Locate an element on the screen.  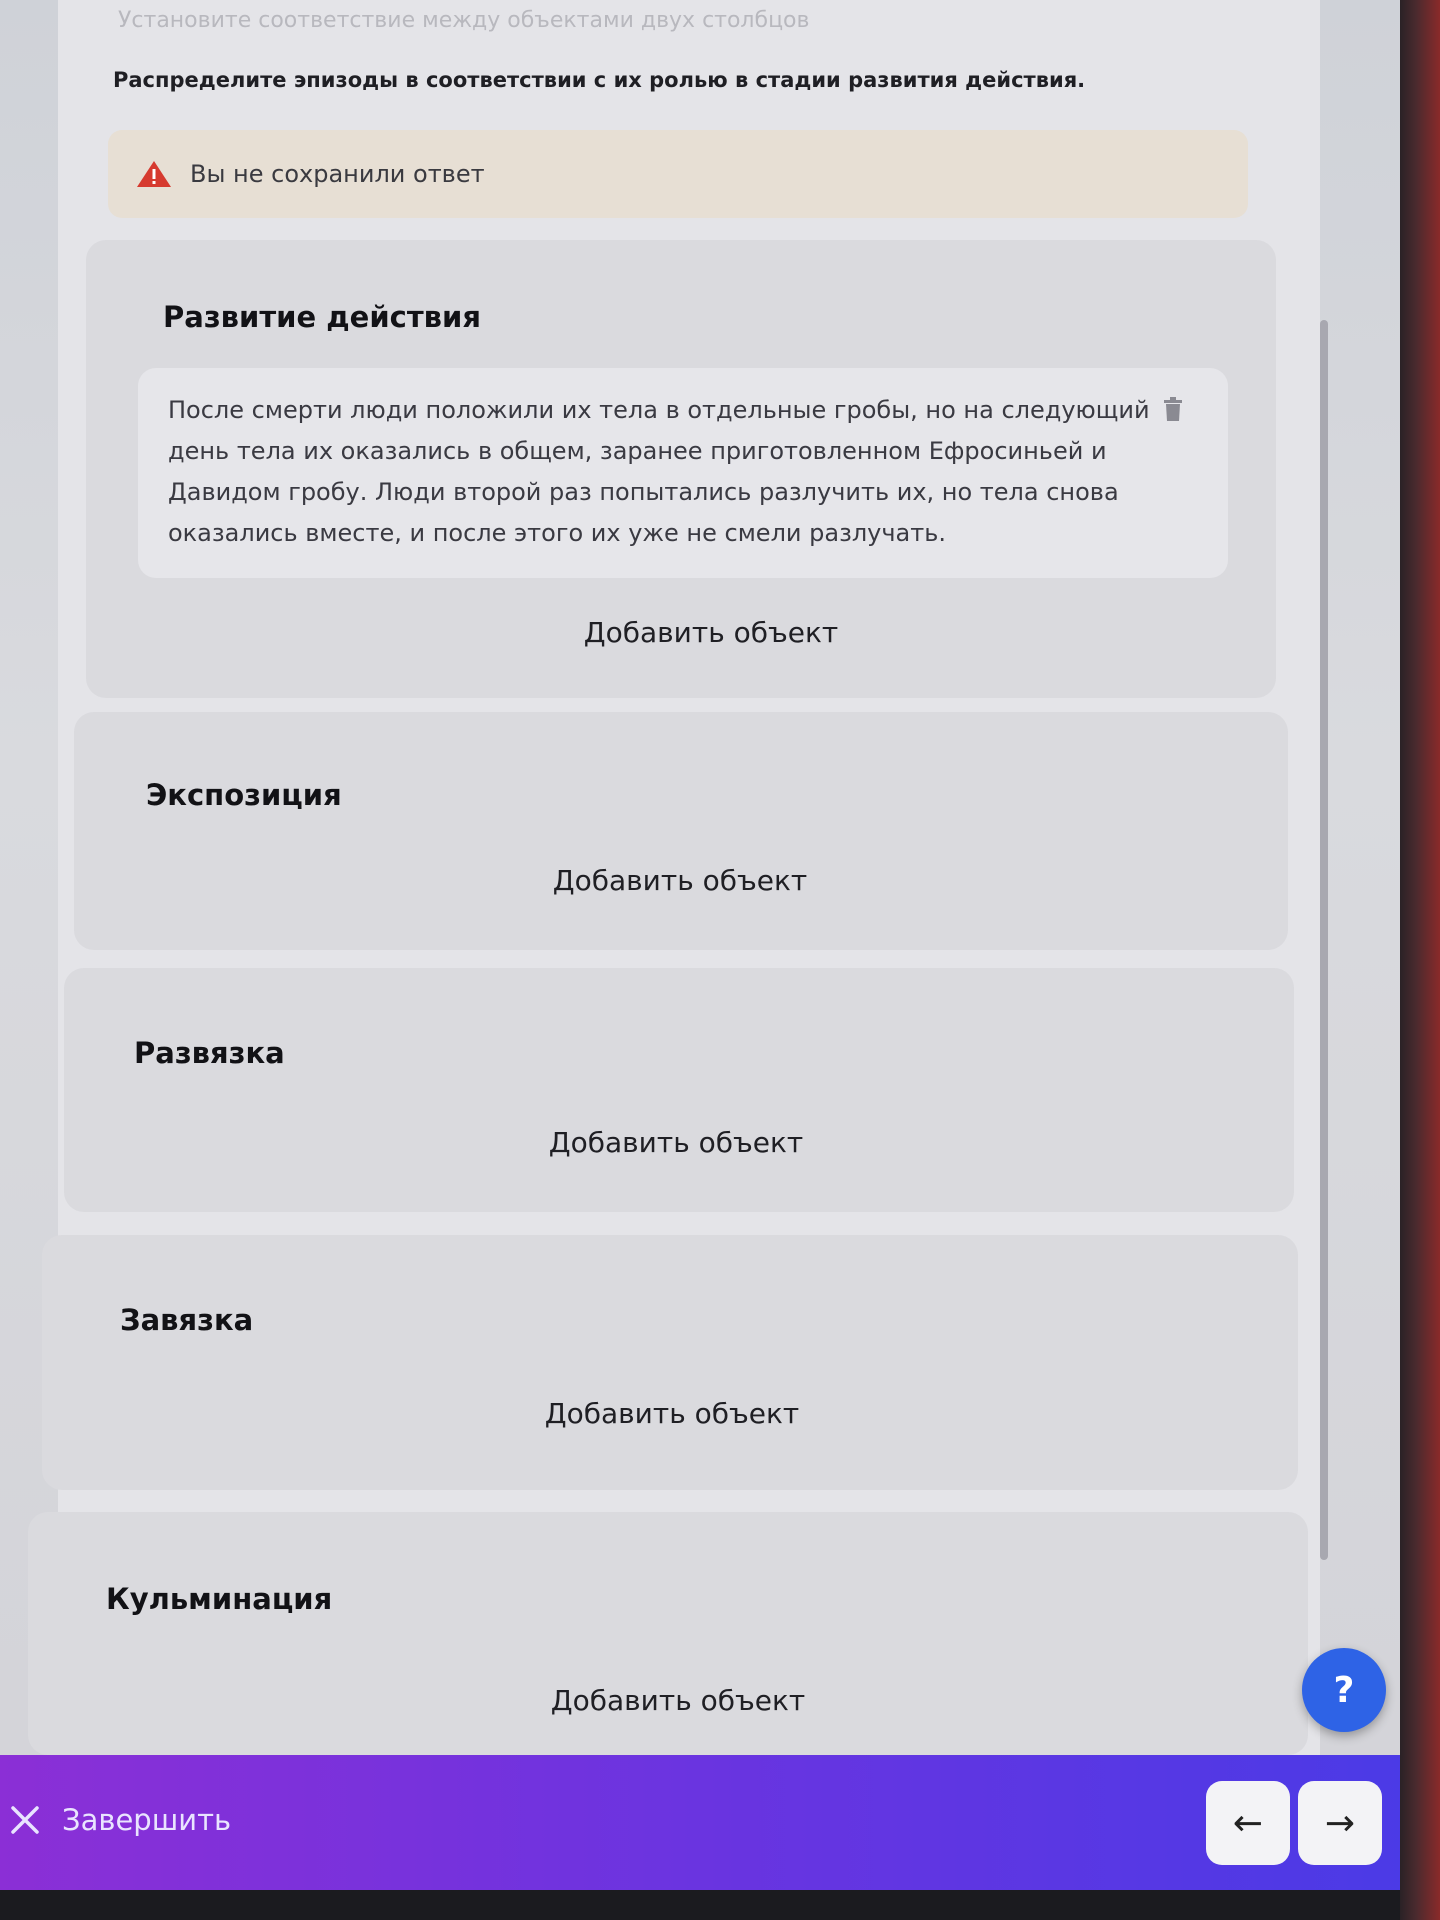
group-kulminatsiya: Кульминация Добавить объект is located at coordinates (668, 1633).